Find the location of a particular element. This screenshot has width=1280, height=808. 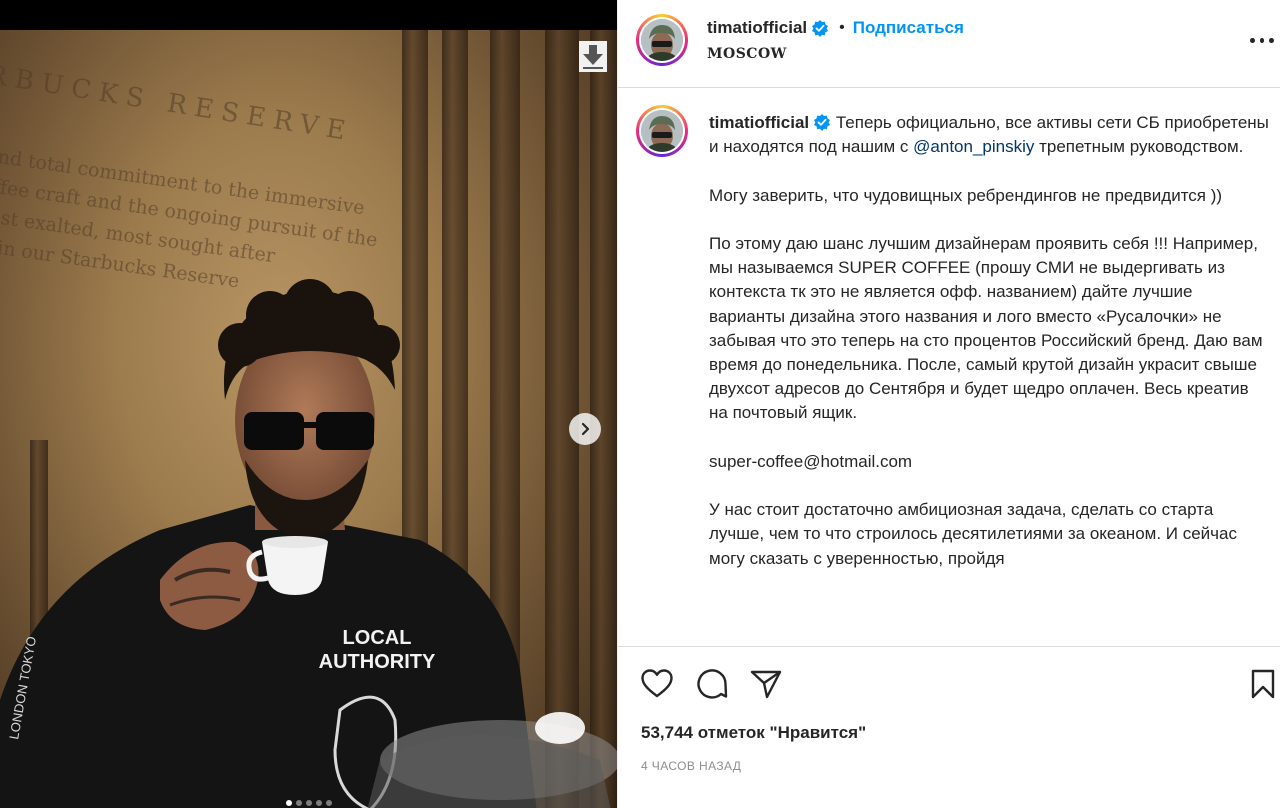

comment-icon is located at coordinates (712, 684).